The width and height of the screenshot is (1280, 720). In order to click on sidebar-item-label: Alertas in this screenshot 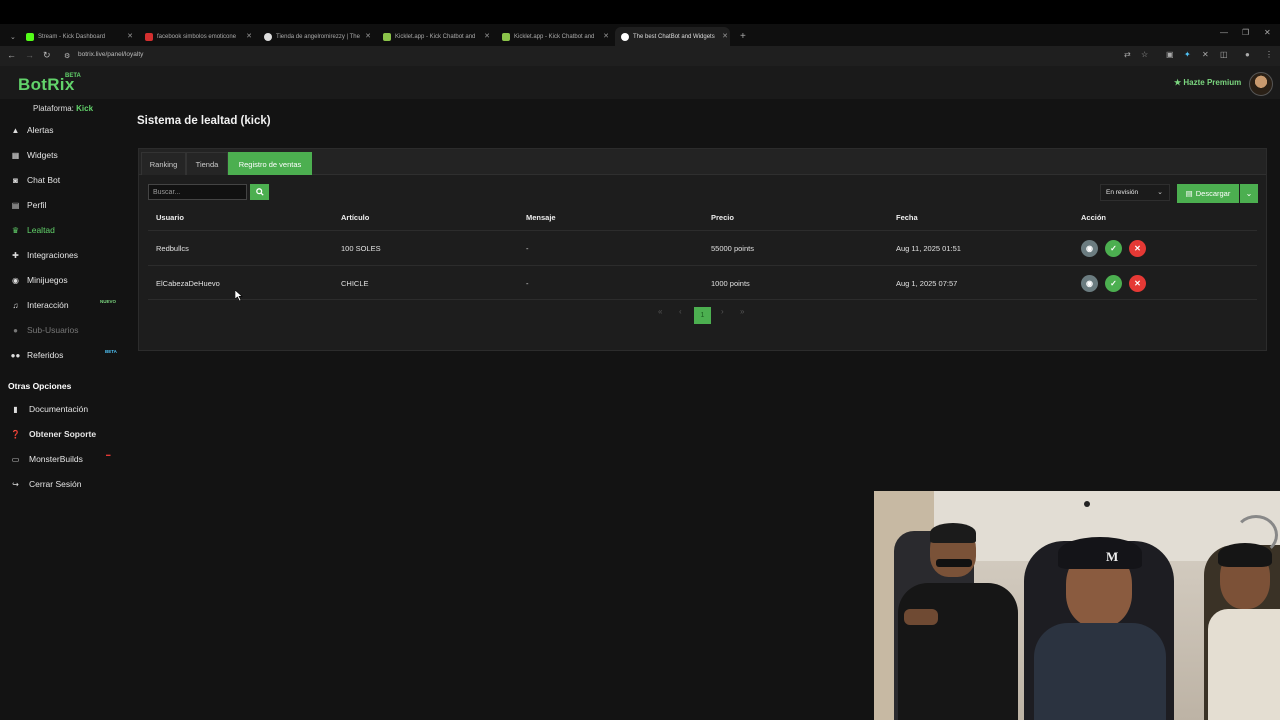, I will do `click(40, 130)`.